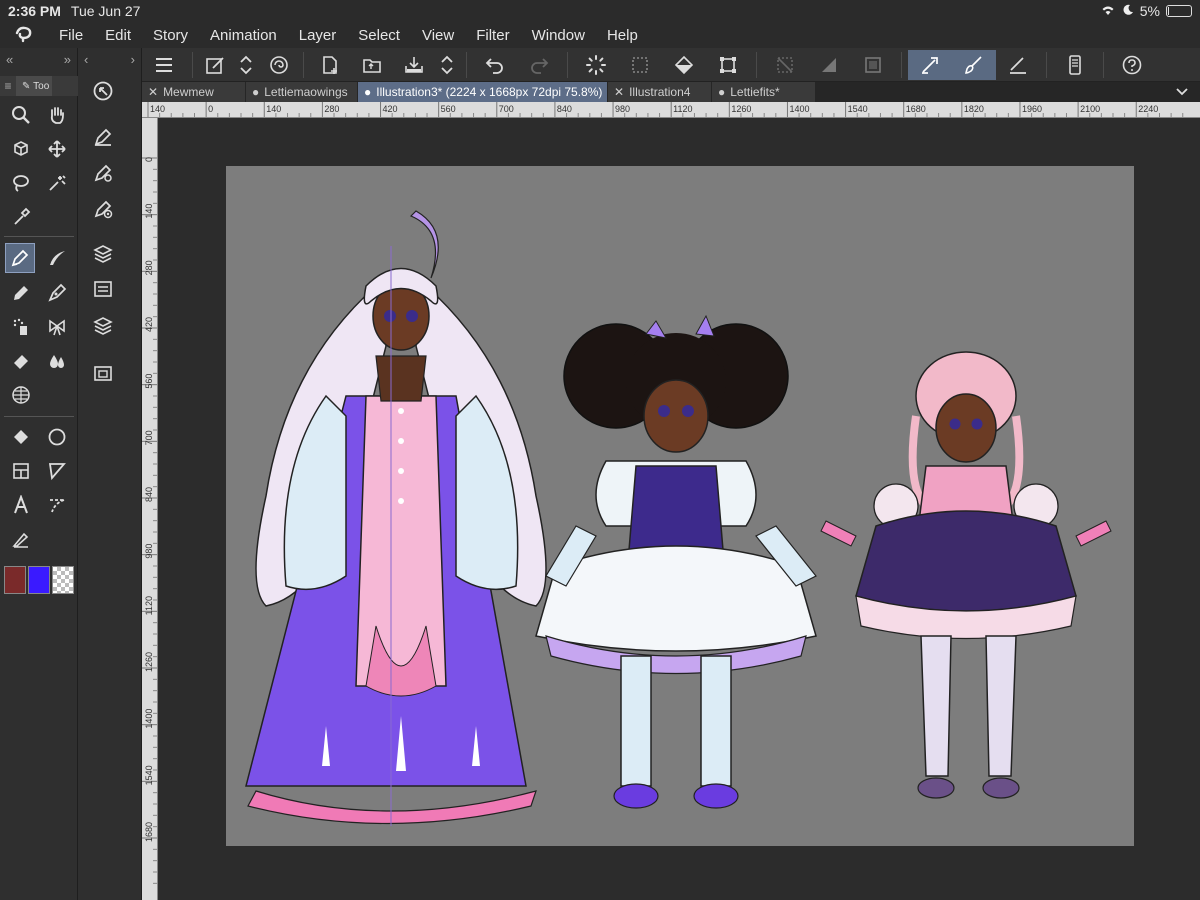 Image resolution: width=1200 pixels, height=900 pixels. I want to click on save-arrows-icon, so click(447, 65).